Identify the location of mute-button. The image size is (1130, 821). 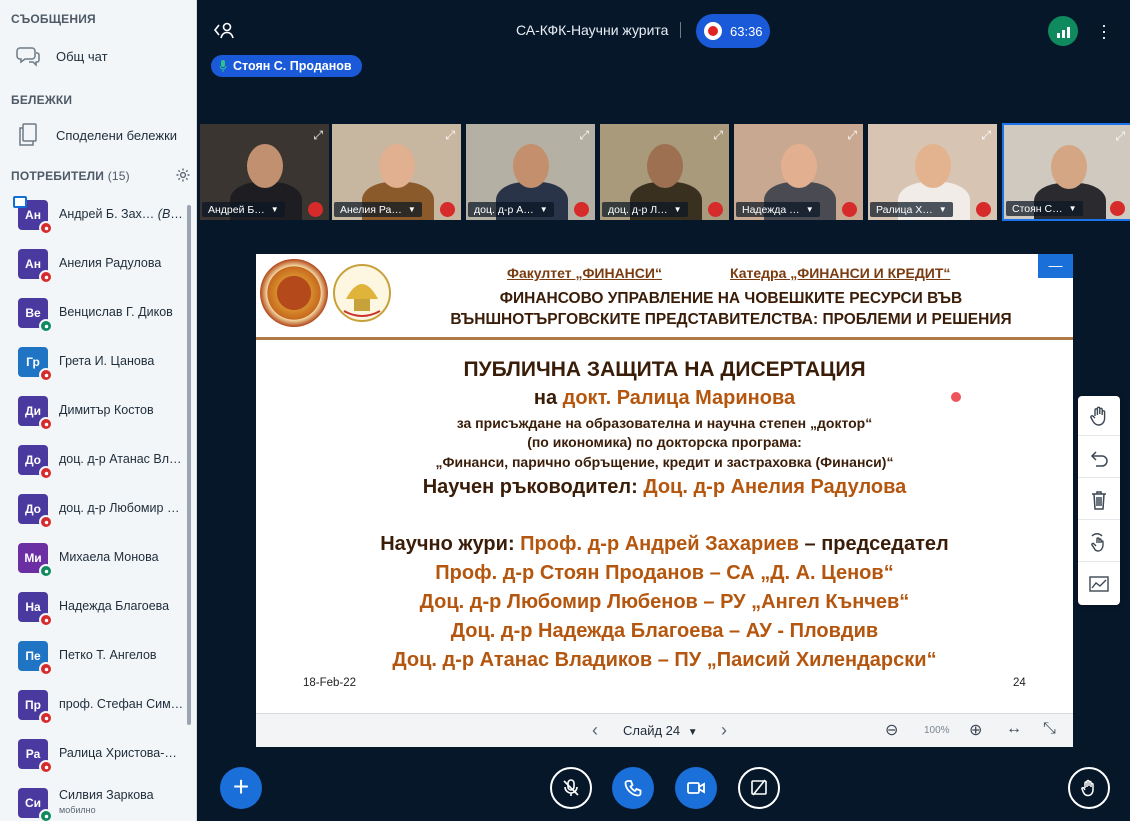
(571, 788).